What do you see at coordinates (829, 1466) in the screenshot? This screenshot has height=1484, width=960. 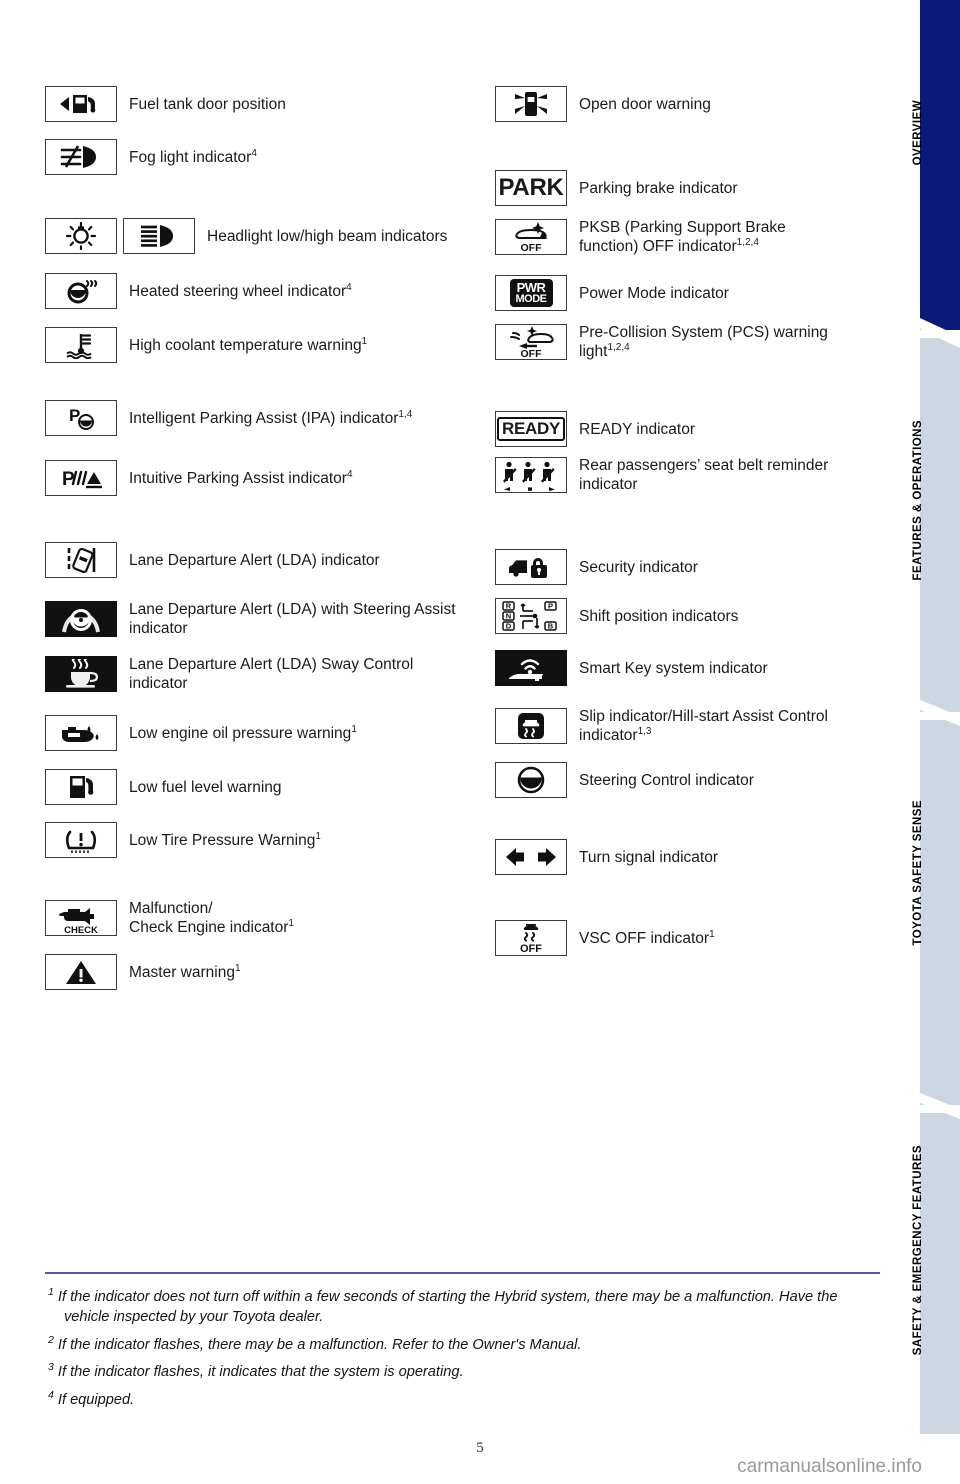 I see `watermark: carmanualsonline.info` at bounding box center [829, 1466].